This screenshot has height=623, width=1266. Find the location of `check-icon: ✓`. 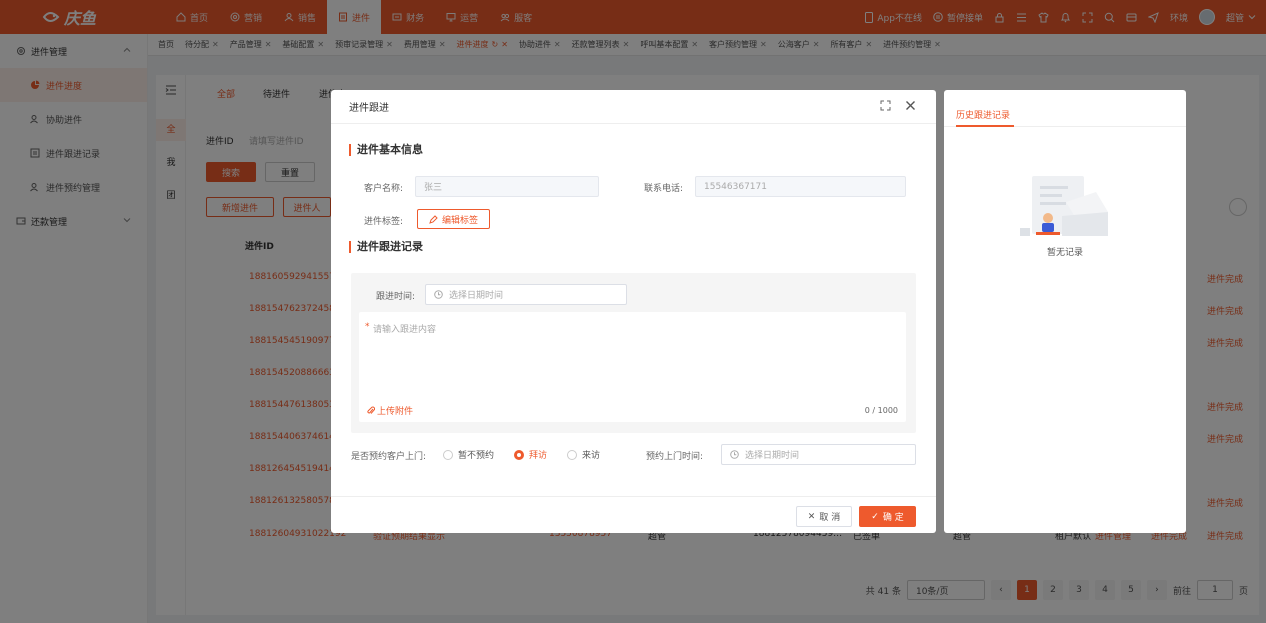

check-icon: ✓ is located at coordinates (875, 516).